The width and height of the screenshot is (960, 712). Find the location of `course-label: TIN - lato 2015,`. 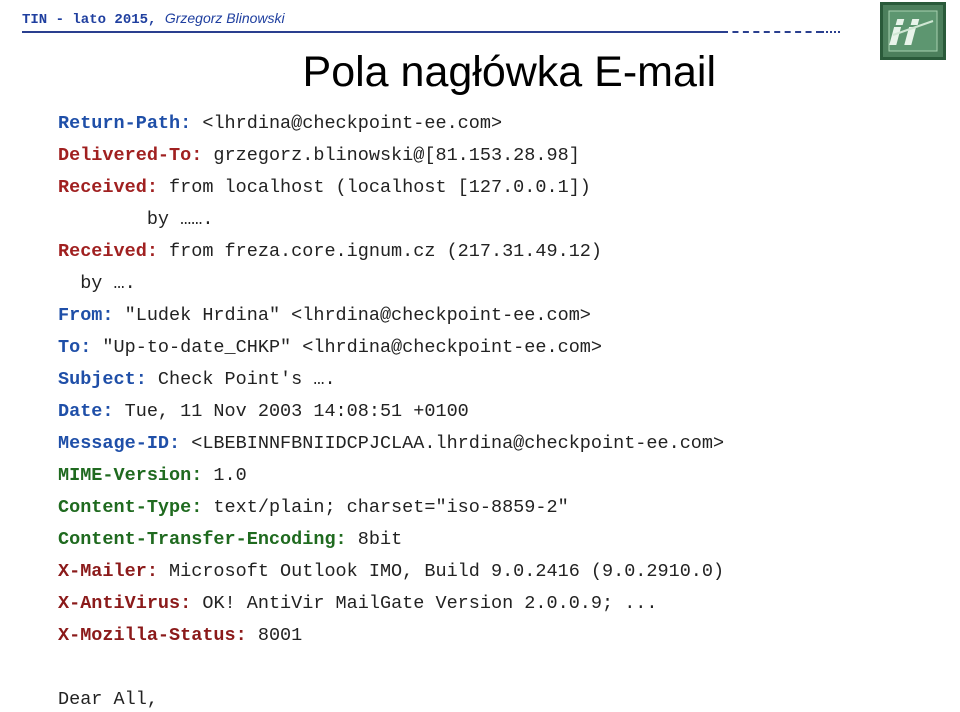

course-label: TIN - lato 2015, is located at coordinates (89, 20).